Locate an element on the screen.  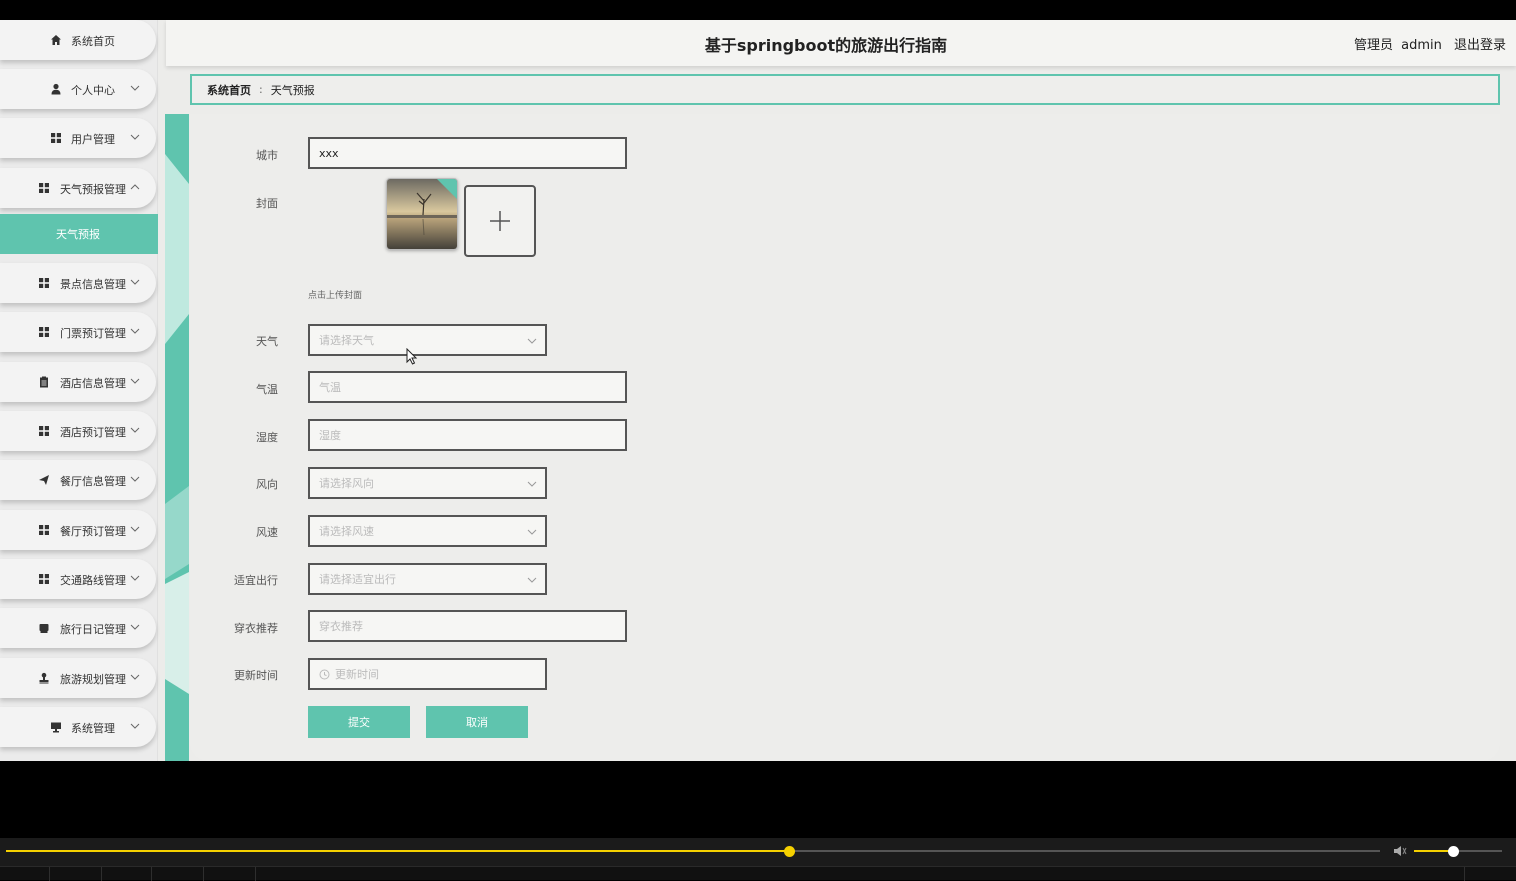
sidebar-item: 交通路线管理 is located at coordinates (78, 579).